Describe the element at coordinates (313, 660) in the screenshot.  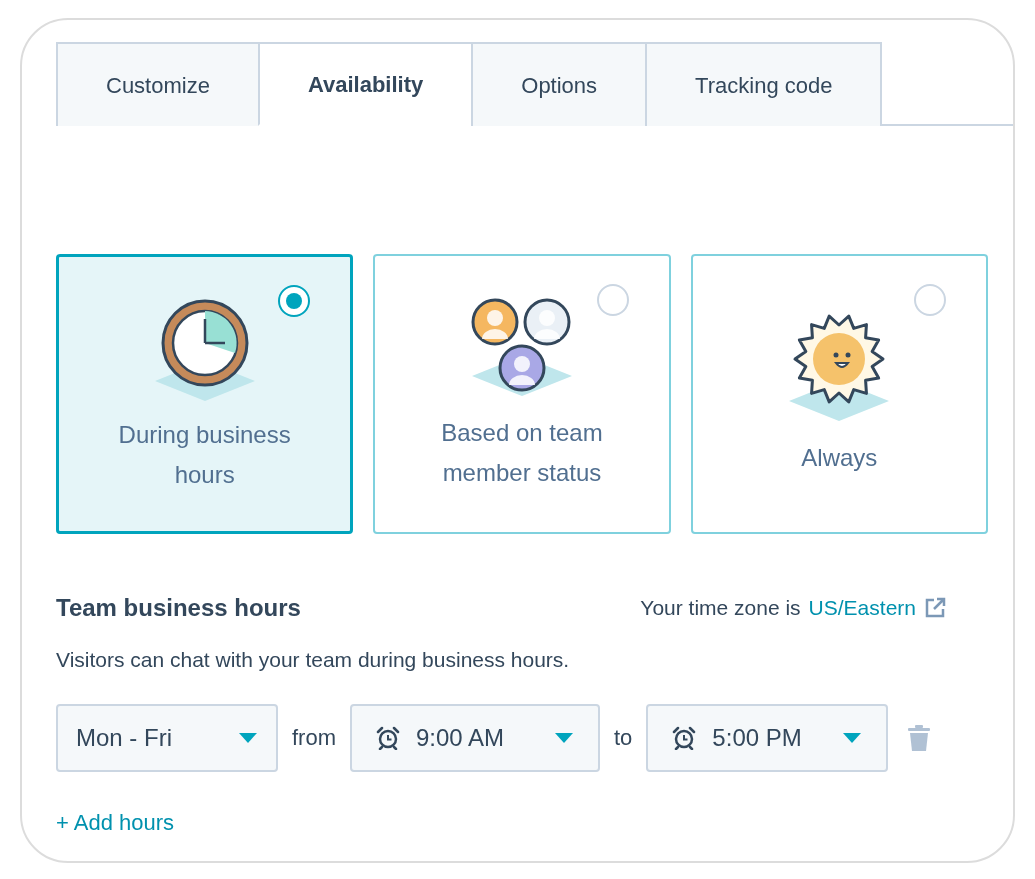
I see `section-description: Visitors can chat with your team during business hours.` at that location.